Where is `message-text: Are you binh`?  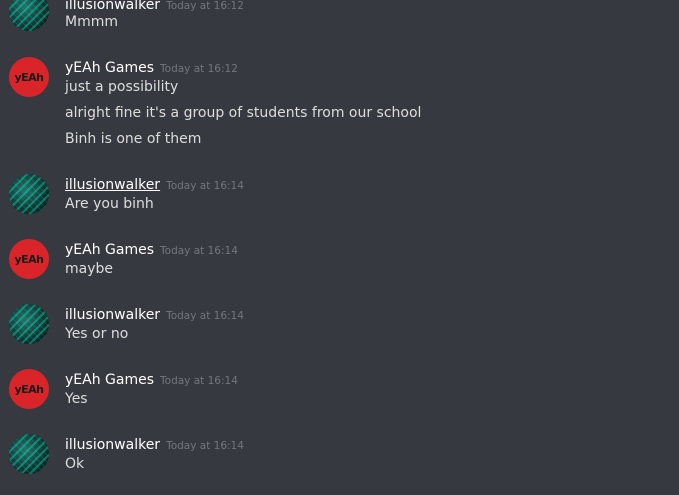
message-text: Are you binh is located at coordinates (109, 204).